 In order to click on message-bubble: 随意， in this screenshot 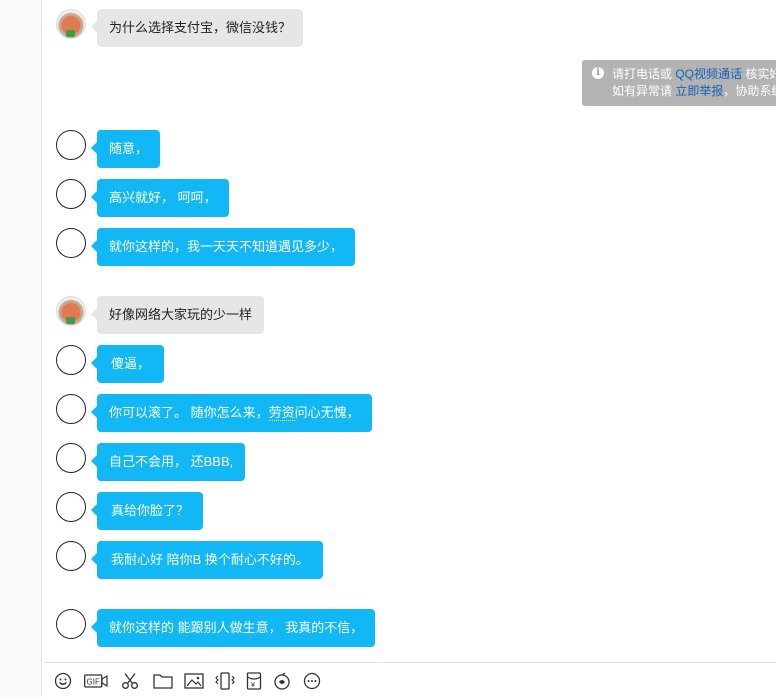, I will do `click(125, 149)`.